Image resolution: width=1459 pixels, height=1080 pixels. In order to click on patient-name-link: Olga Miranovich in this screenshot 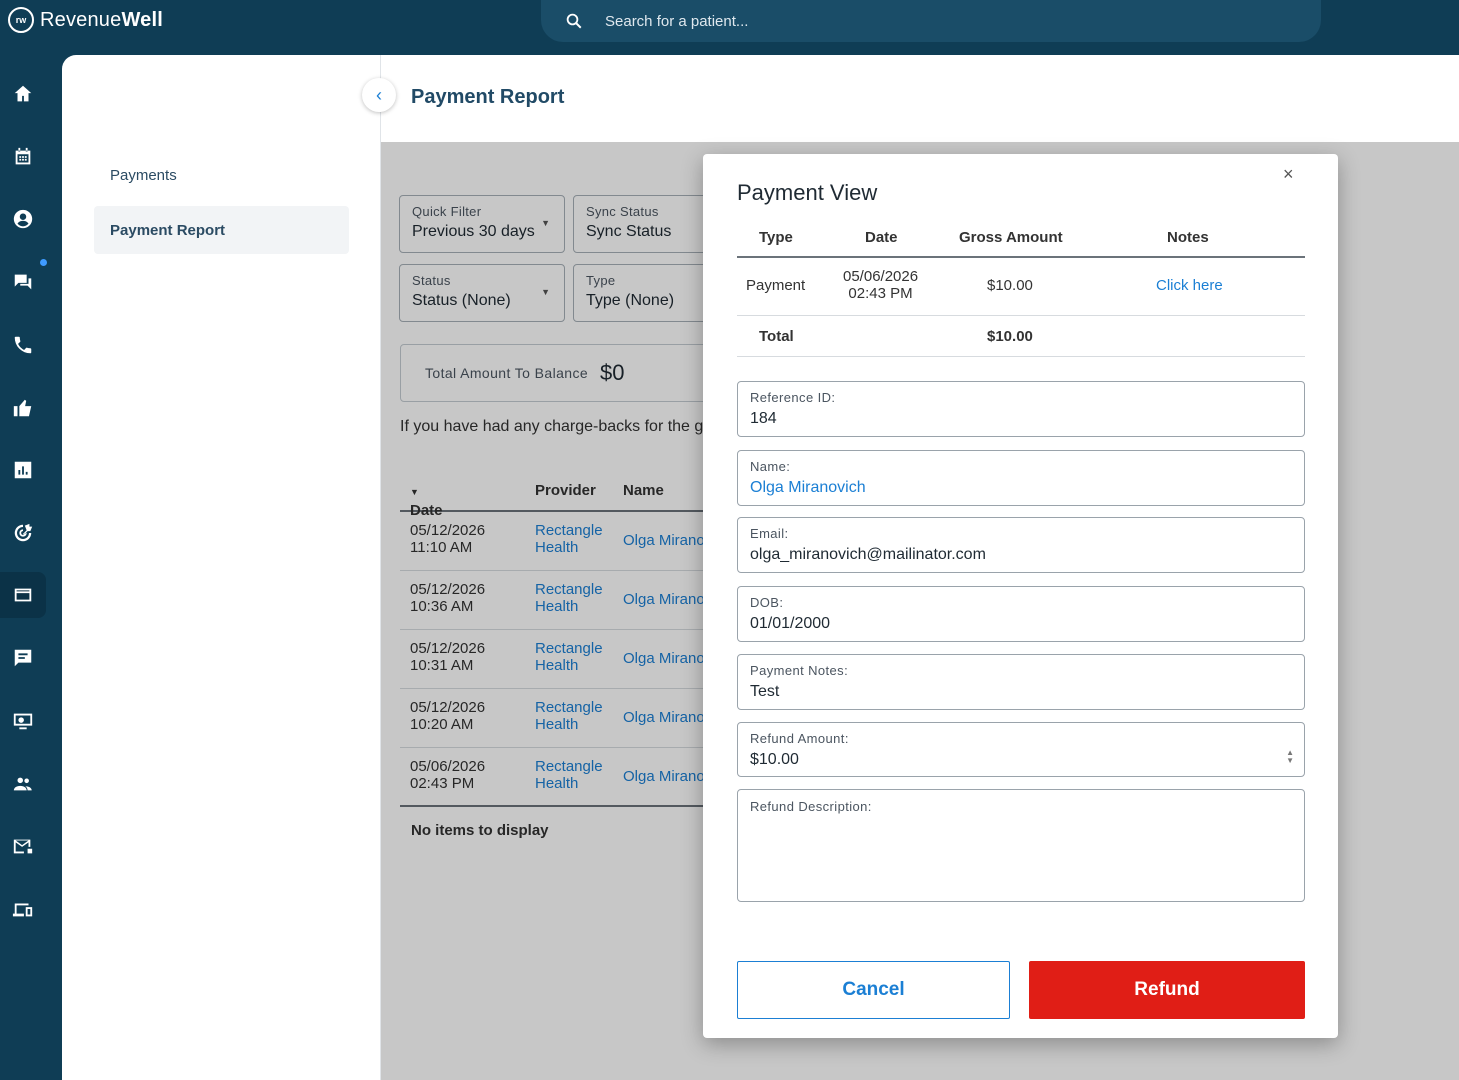, I will do `click(1021, 488)`.